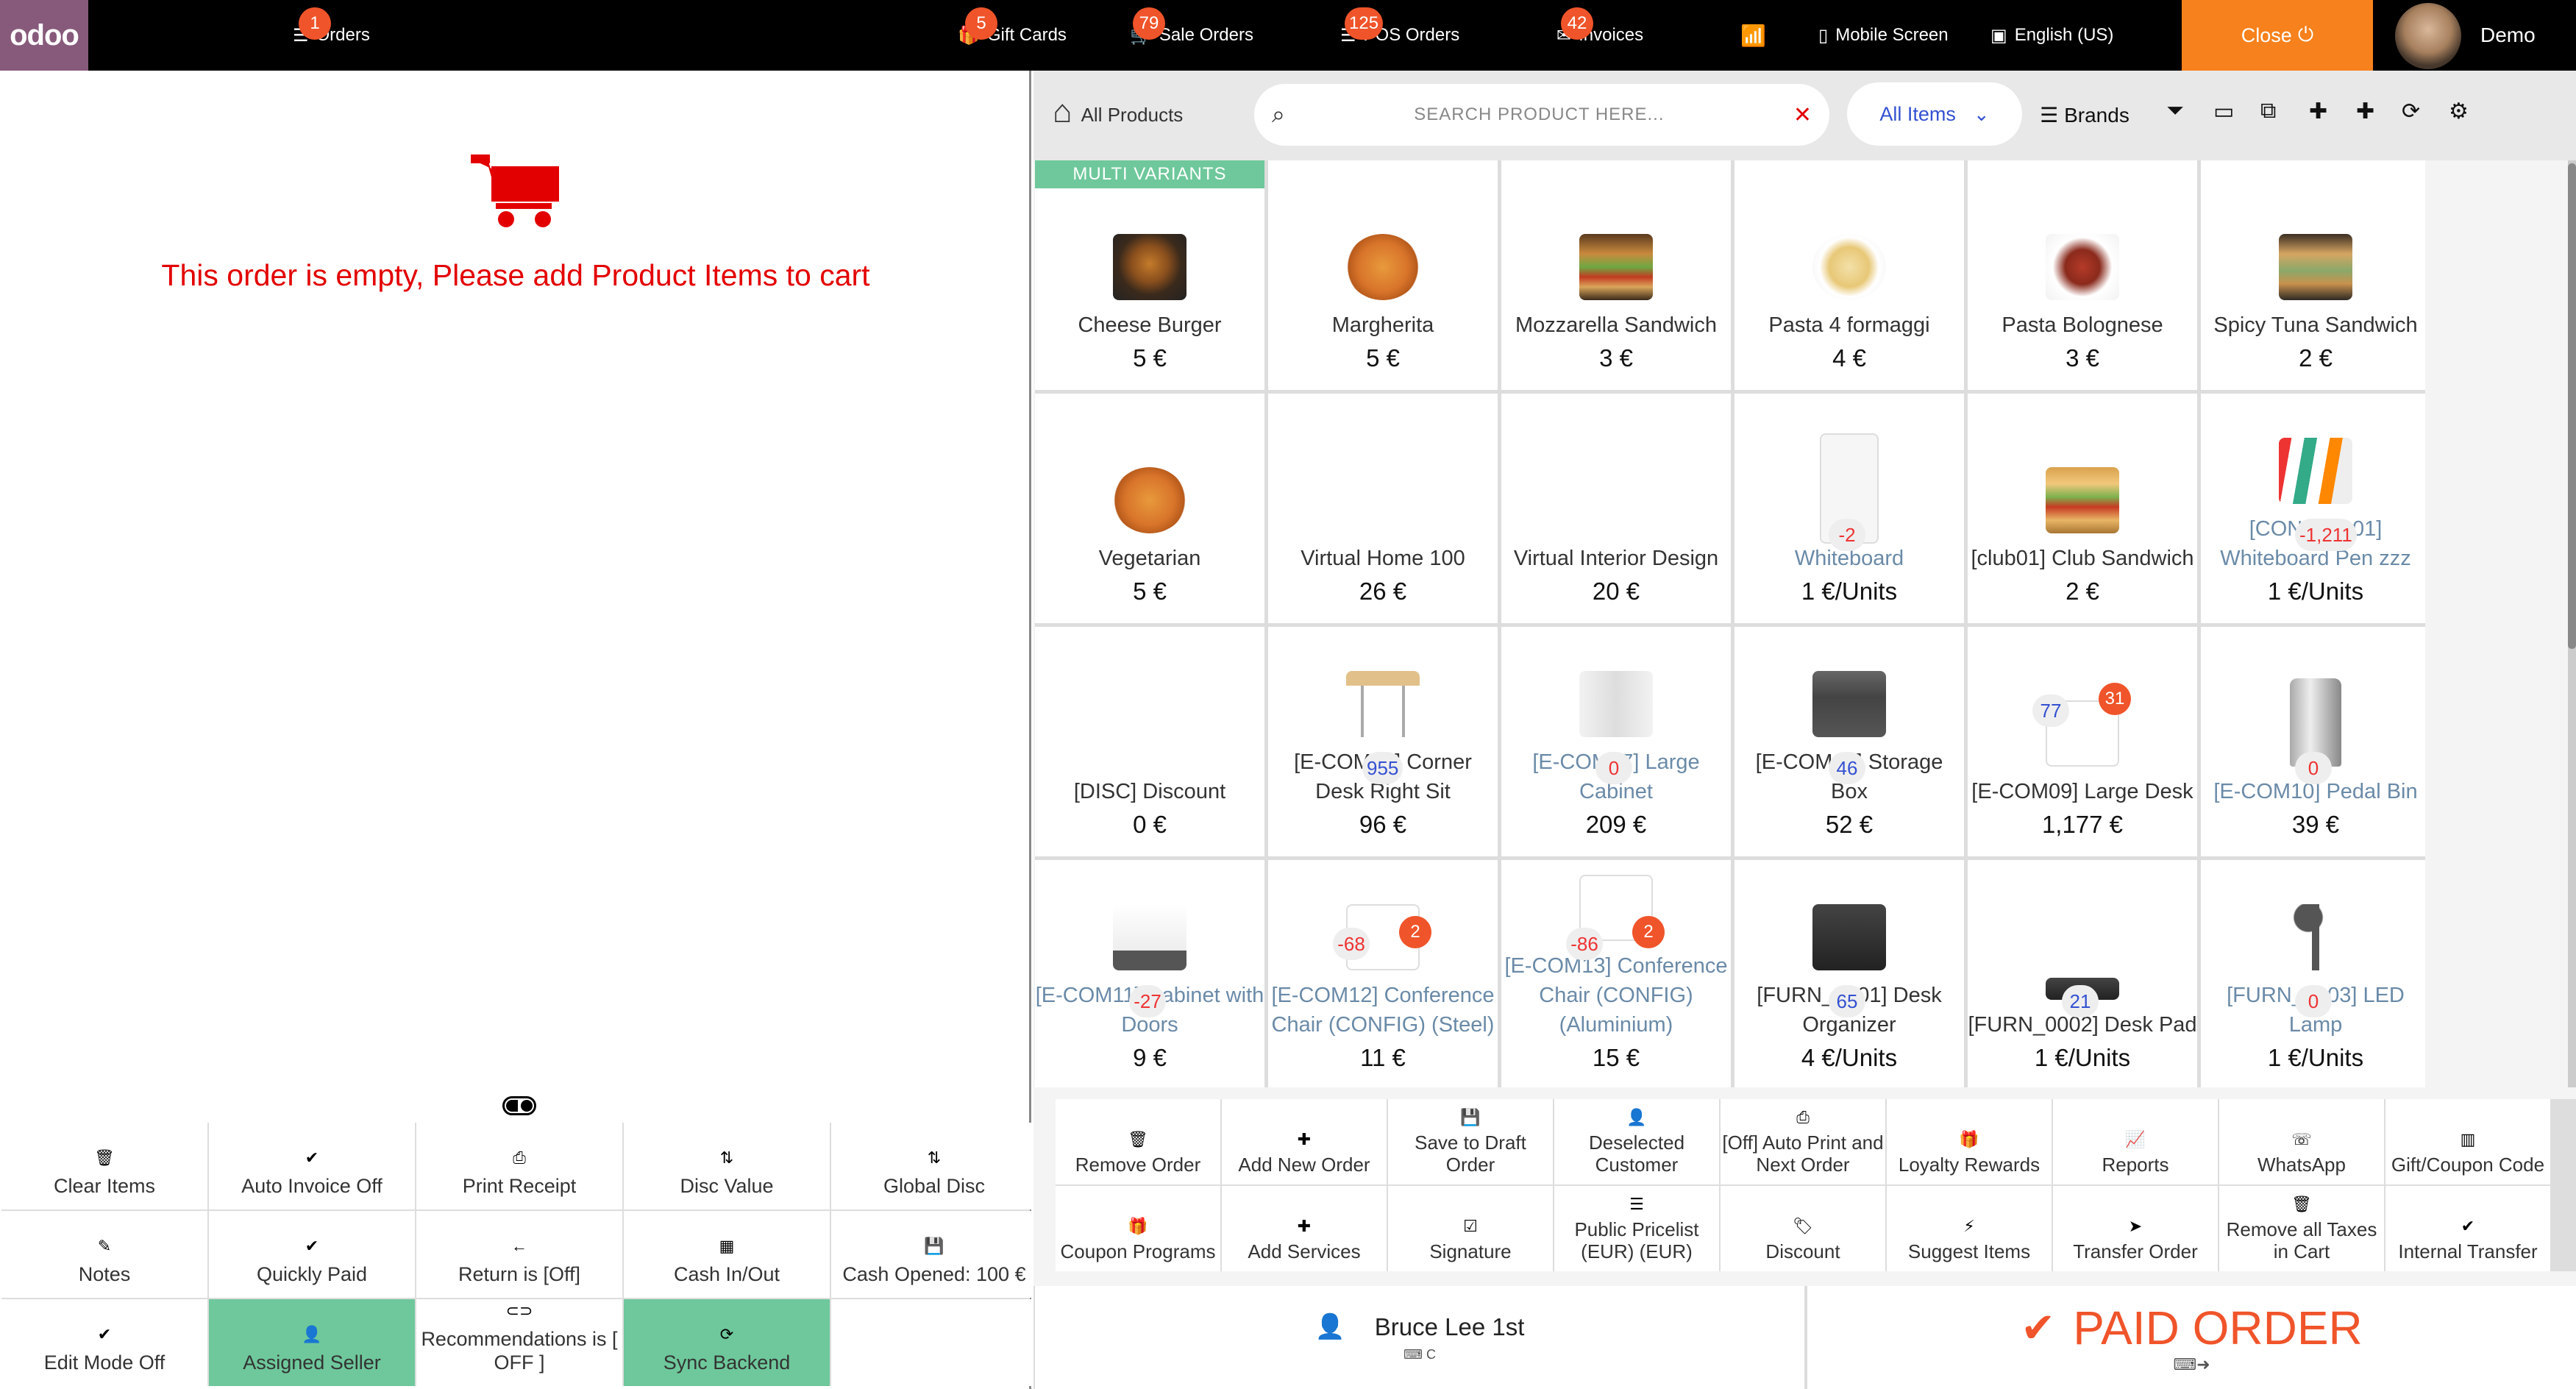  Describe the element at coordinates (1849, 508) in the screenshot. I see `product-card: -2 Whiteboard 1 €/Units` at that location.